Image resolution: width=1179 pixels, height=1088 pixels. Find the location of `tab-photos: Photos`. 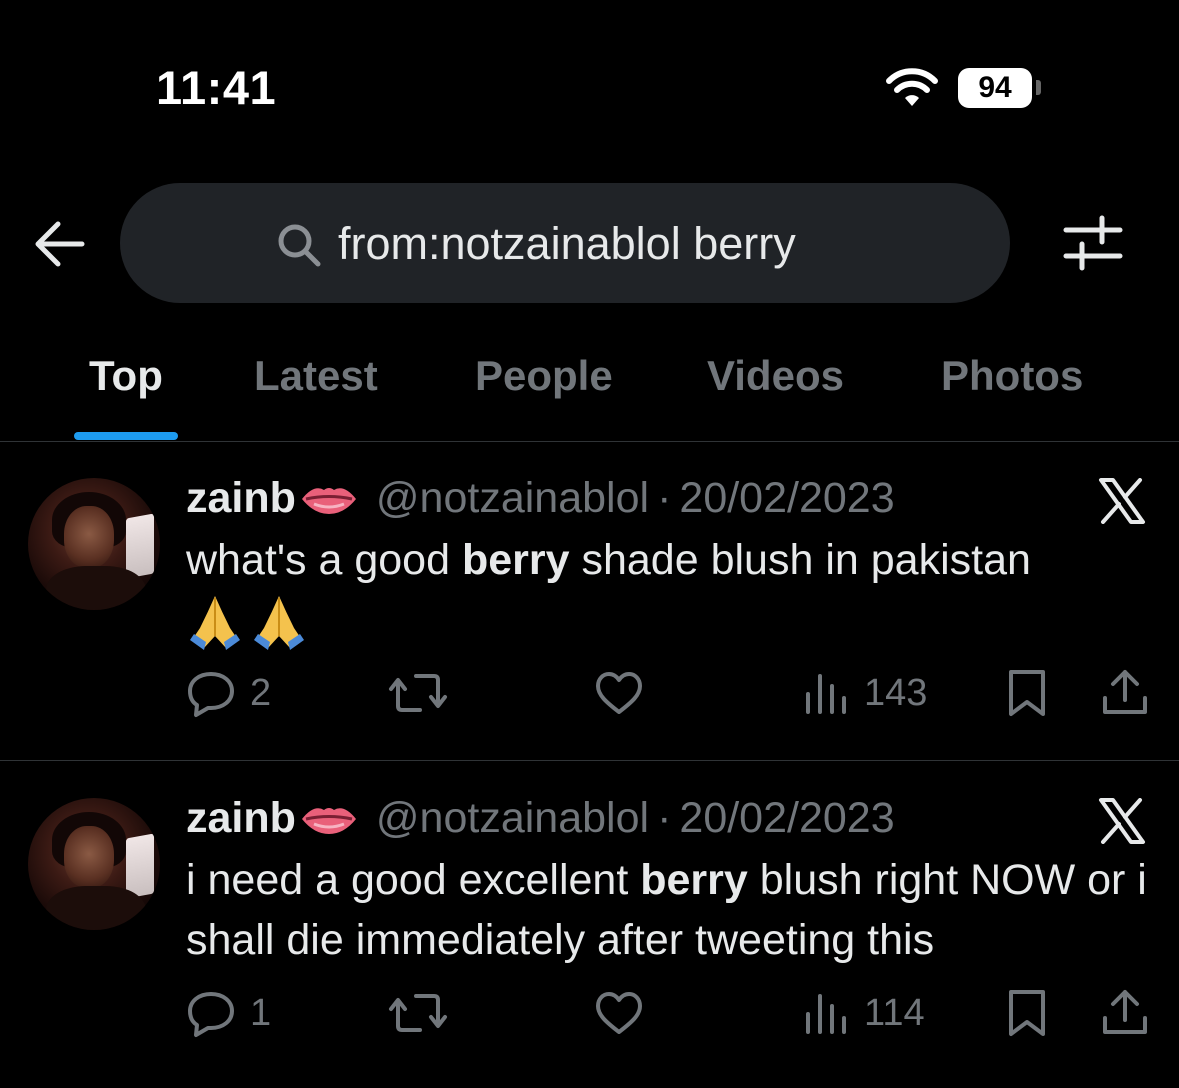

tab-photos: Photos is located at coordinates (1012, 376).